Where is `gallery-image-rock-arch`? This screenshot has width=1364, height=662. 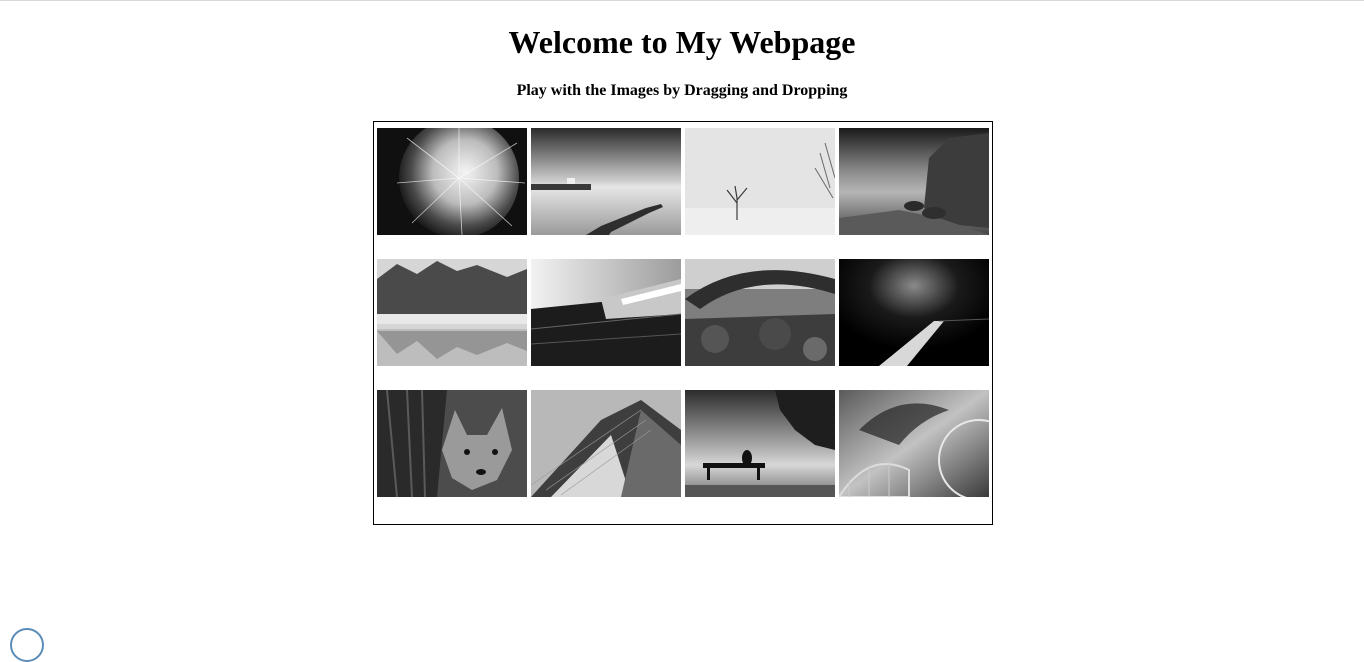 gallery-image-rock-arch is located at coordinates (760, 312).